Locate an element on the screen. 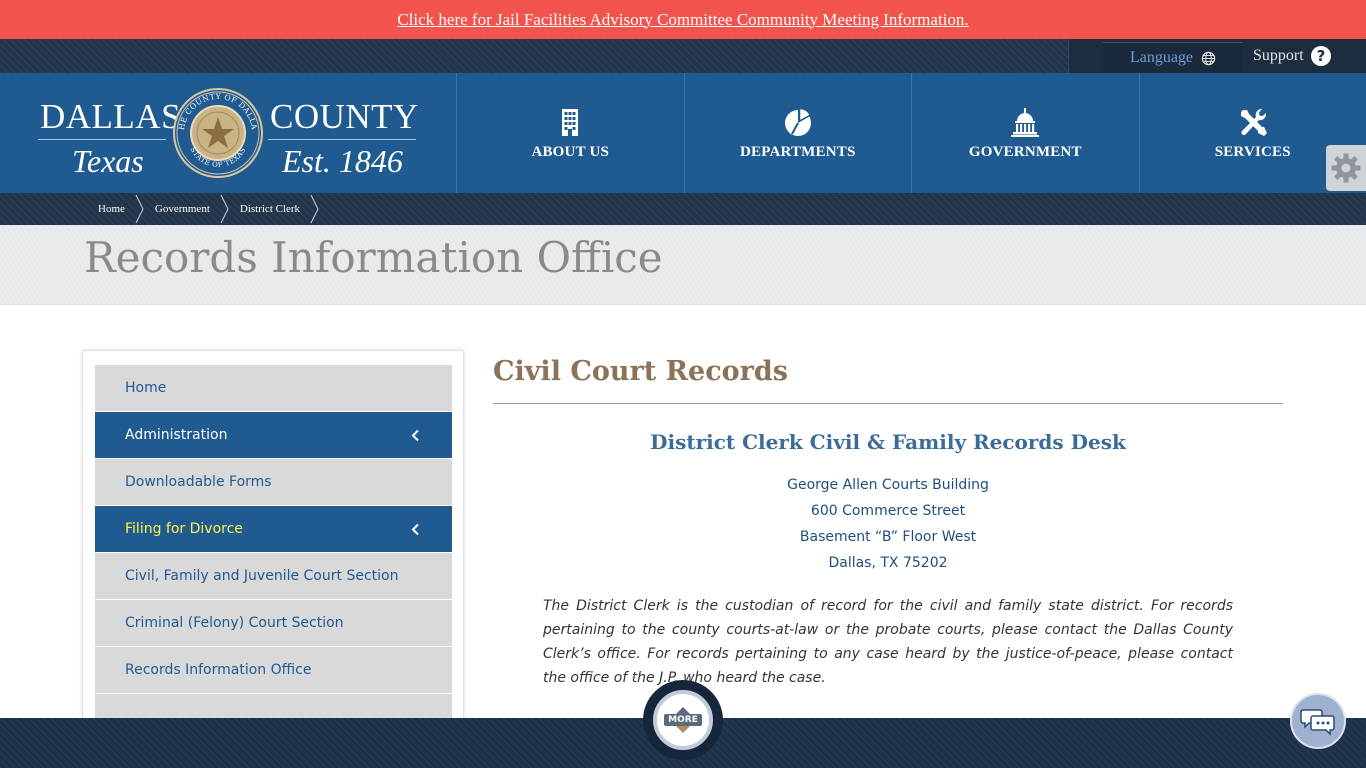 The image size is (1366, 768). logo-word-texas: Texas is located at coordinates (108, 161).